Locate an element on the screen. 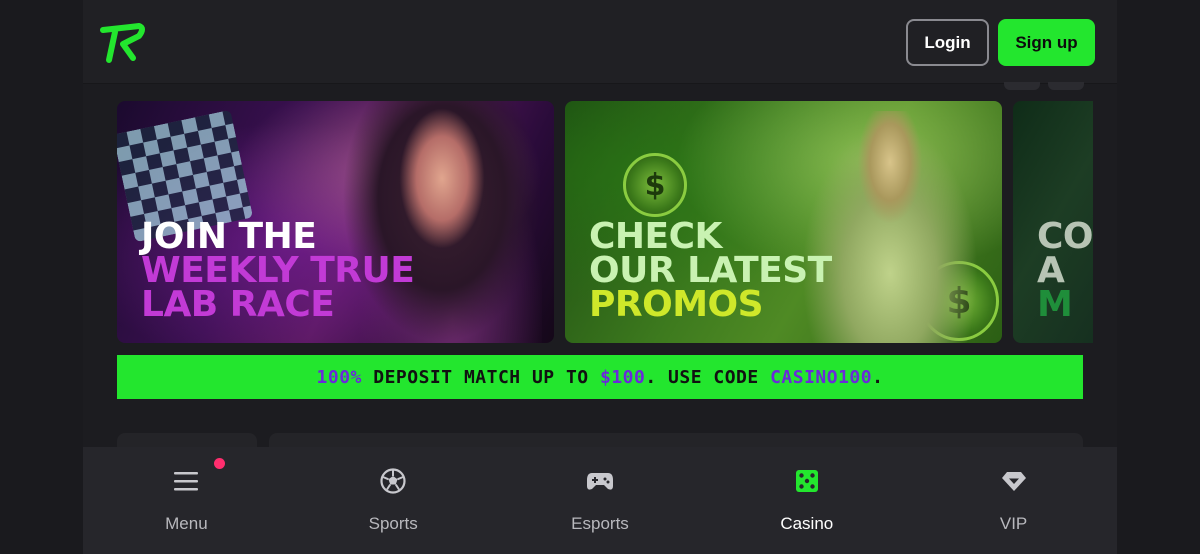  dice-icon is located at coordinates (807, 481).